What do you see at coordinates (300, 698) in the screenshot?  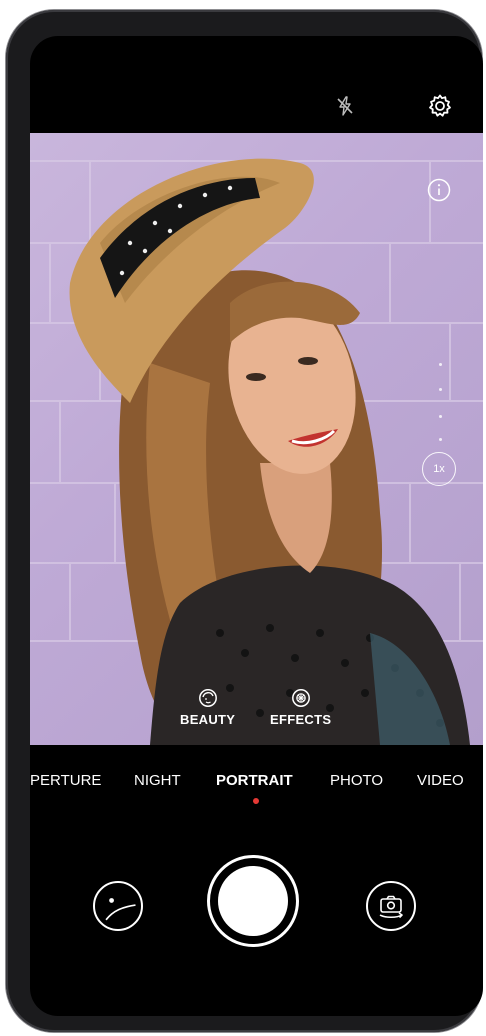 I see `effects-icon` at bounding box center [300, 698].